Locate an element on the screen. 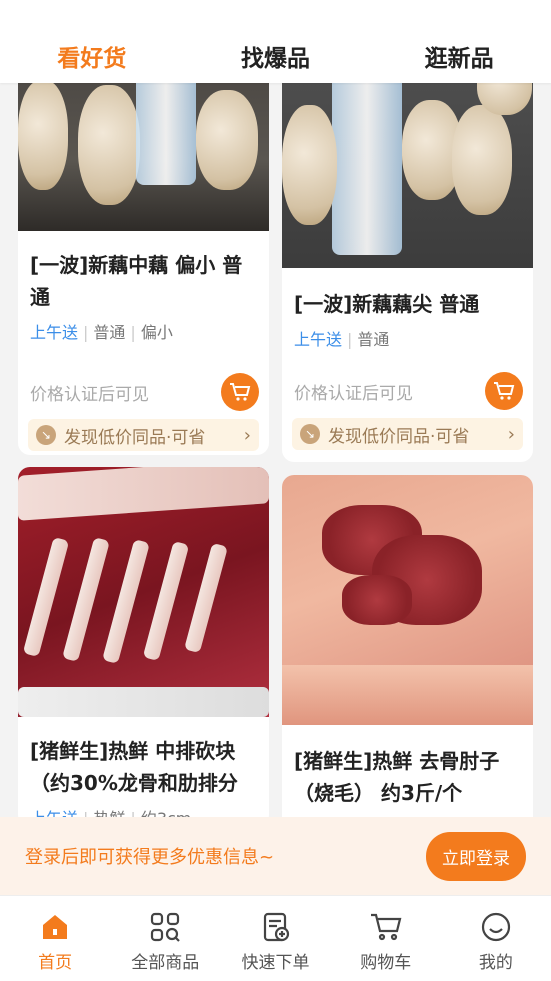  nav-home: 首页 is located at coordinates (55, 938).